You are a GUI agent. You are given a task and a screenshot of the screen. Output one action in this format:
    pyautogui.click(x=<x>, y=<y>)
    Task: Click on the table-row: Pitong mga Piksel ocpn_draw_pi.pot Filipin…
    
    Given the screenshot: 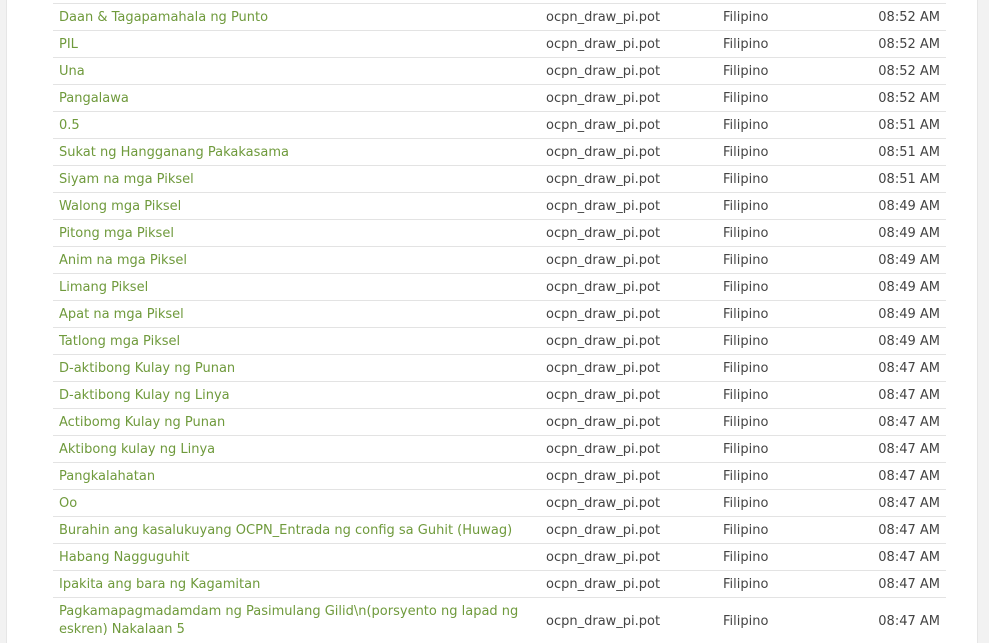 What is the action you would take?
    pyautogui.click(x=499, y=233)
    